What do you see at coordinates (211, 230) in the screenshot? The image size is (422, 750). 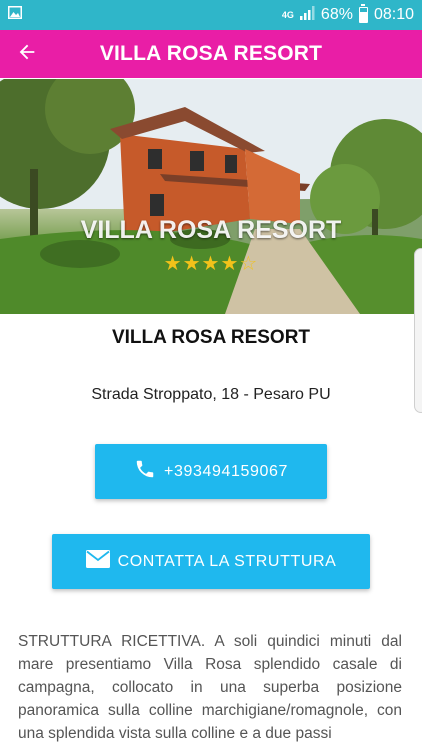 I see `hero-title: VILLA ROSA RESORT` at bounding box center [211, 230].